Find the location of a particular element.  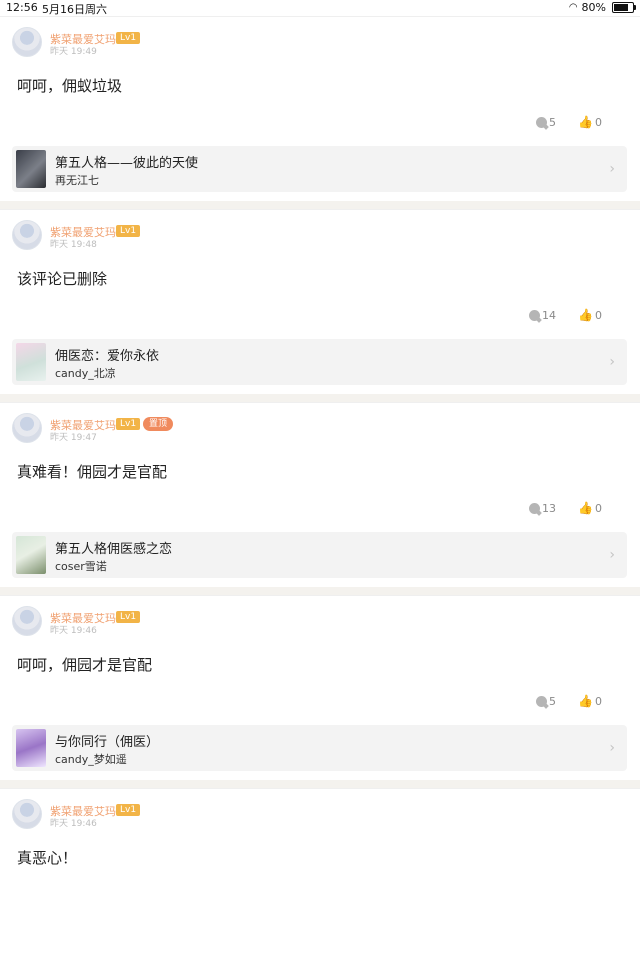

linked-post: 与你同行（佣医） candy_梦如遥 › is located at coordinates (319, 748).